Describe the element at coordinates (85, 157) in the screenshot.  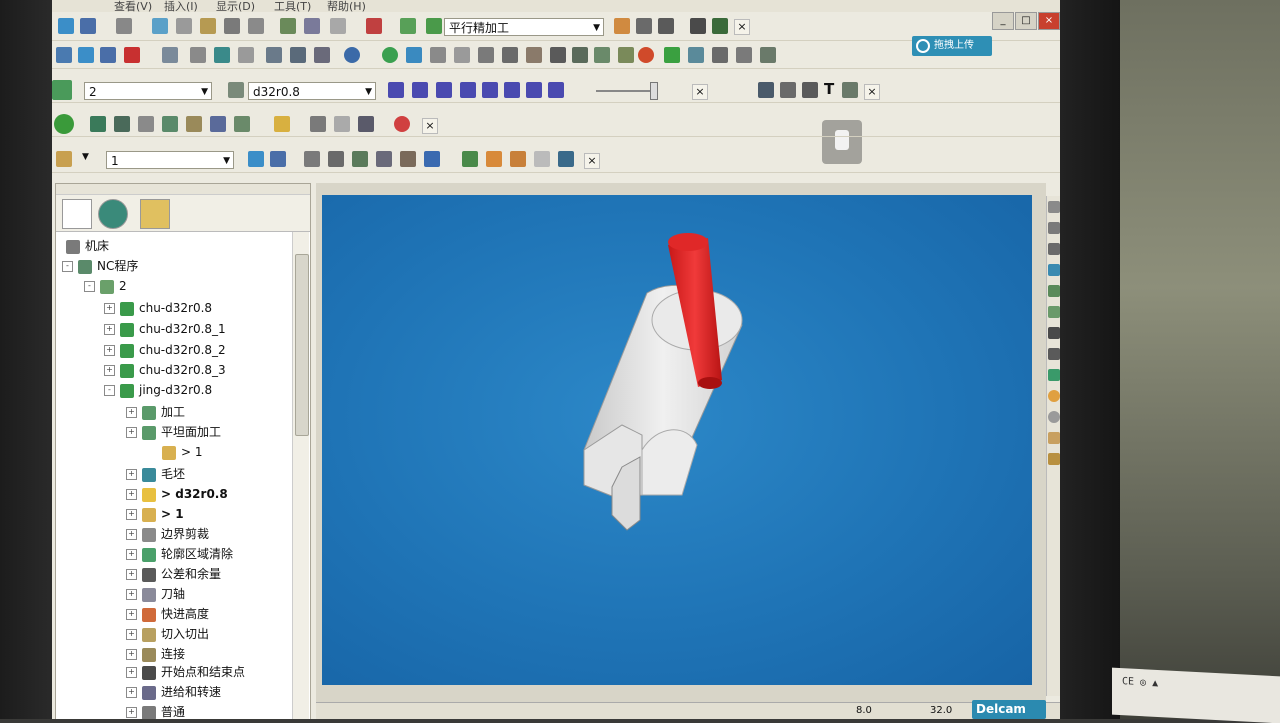
I see `workplane-dropdown-icon: ▼` at that location.